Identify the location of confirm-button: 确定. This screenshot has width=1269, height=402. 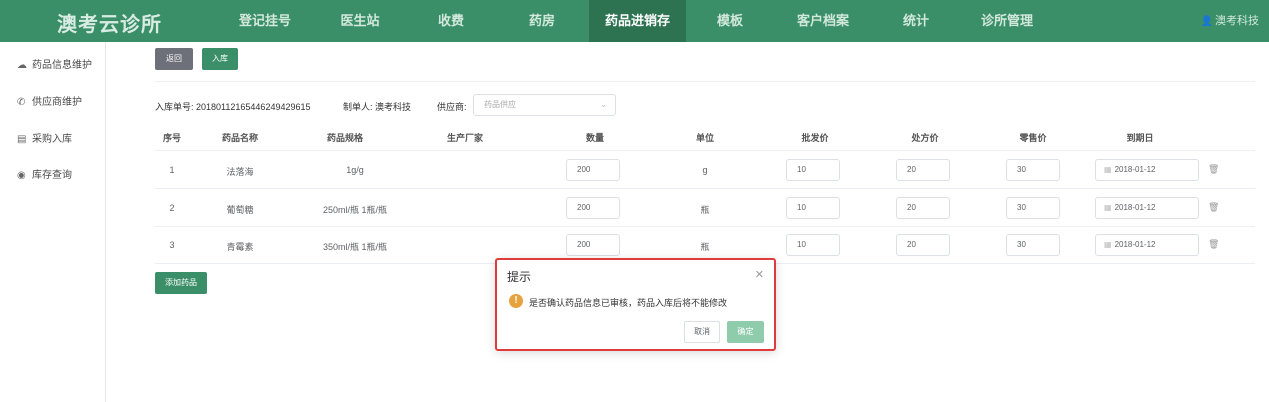
(745, 332).